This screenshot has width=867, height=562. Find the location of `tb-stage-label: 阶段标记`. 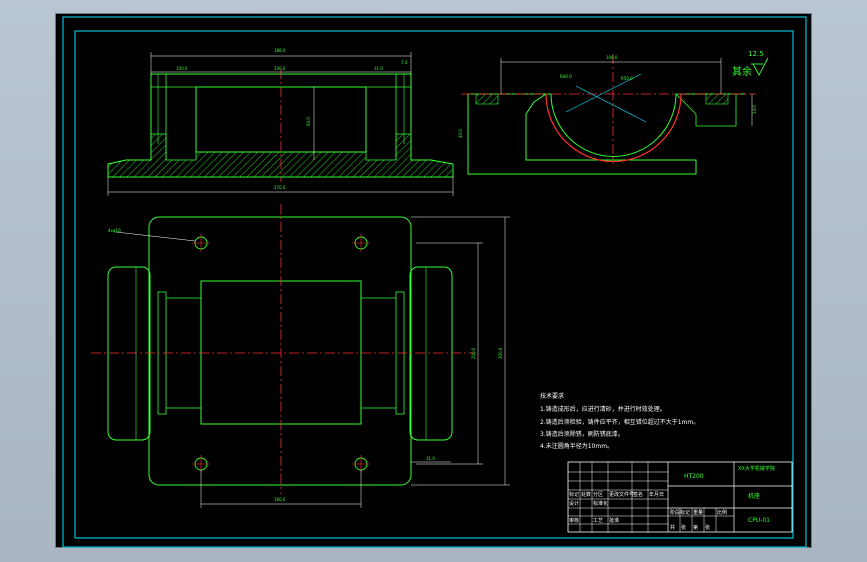

tb-stage-label: 阶段标记 is located at coordinates (680, 512).